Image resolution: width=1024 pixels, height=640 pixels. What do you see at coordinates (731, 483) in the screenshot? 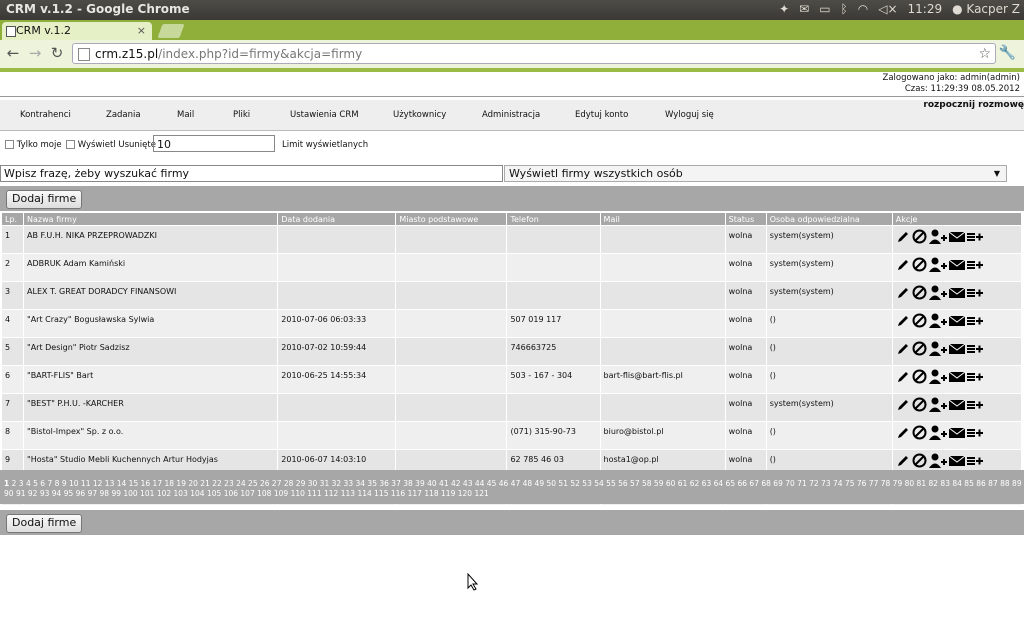
I see `page-link: 65` at bounding box center [731, 483].